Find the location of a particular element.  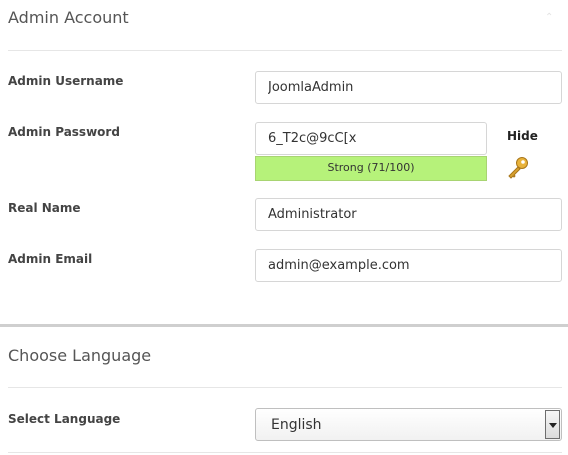

language-select-value: English is located at coordinates (296, 425).